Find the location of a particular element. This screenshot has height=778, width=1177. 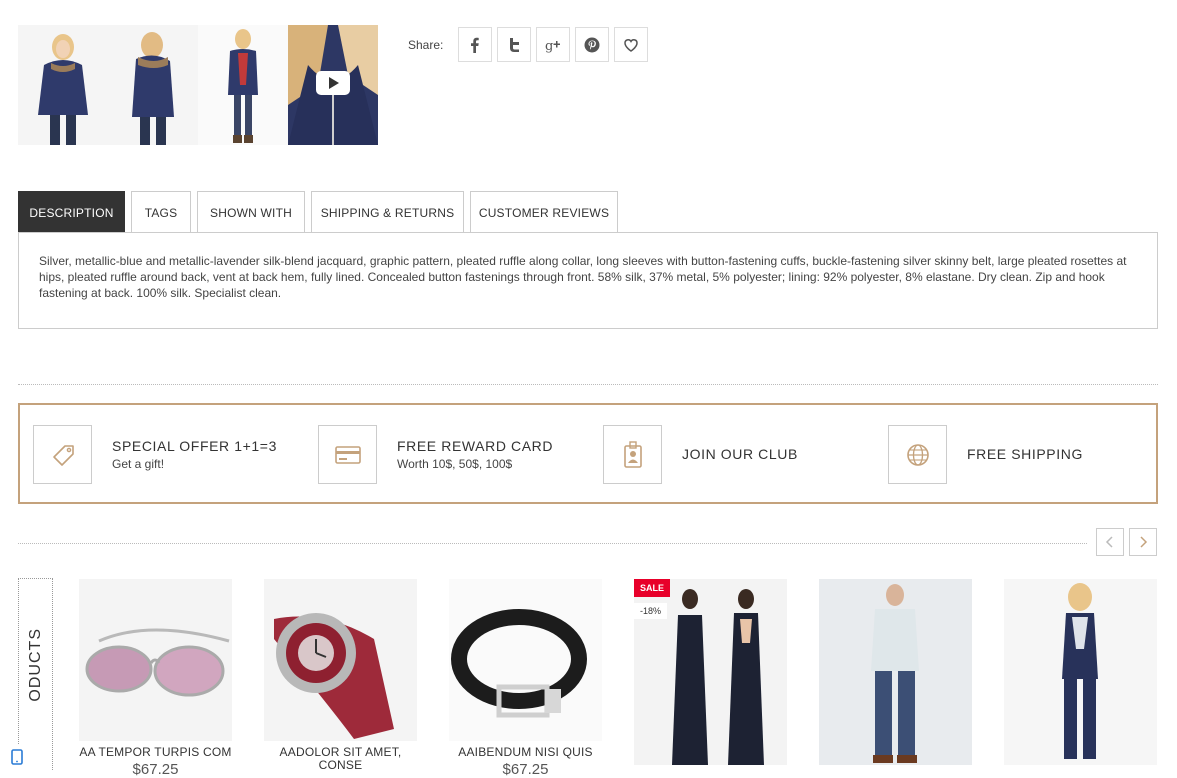

facebook-share-button is located at coordinates (475, 44).